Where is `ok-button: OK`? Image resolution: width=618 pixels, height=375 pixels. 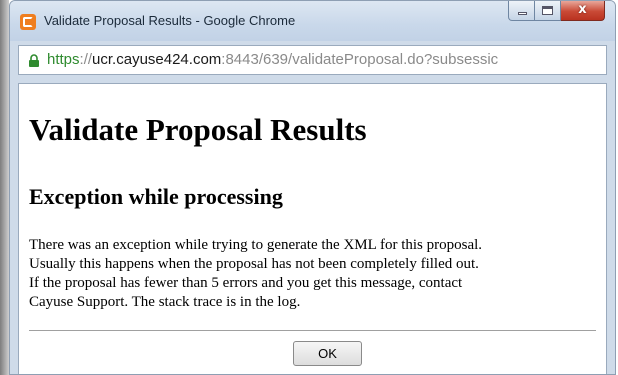 ok-button: OK is located at coordinates (327, 353).